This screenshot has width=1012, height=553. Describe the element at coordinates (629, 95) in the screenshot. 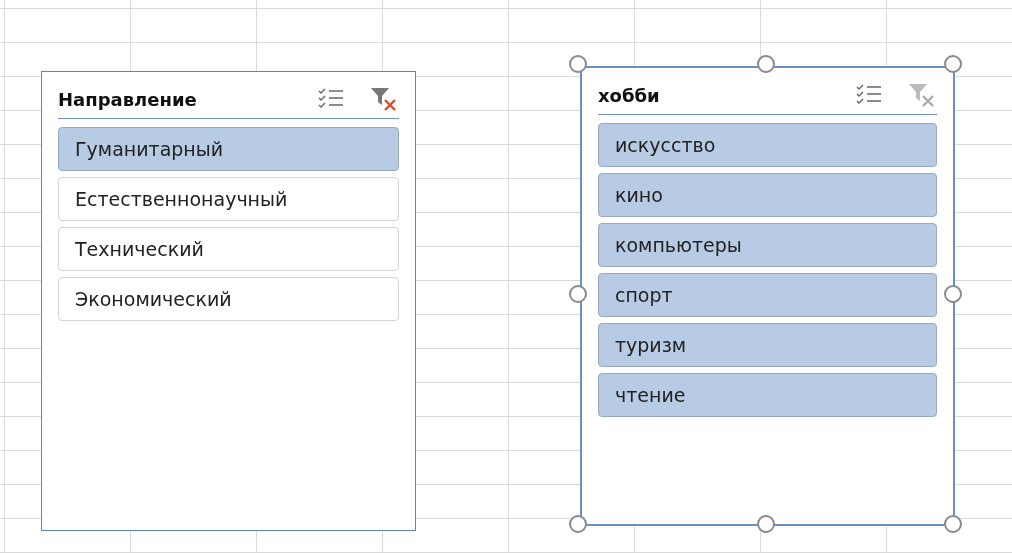

I see `slicer-title: хобби` at that location.